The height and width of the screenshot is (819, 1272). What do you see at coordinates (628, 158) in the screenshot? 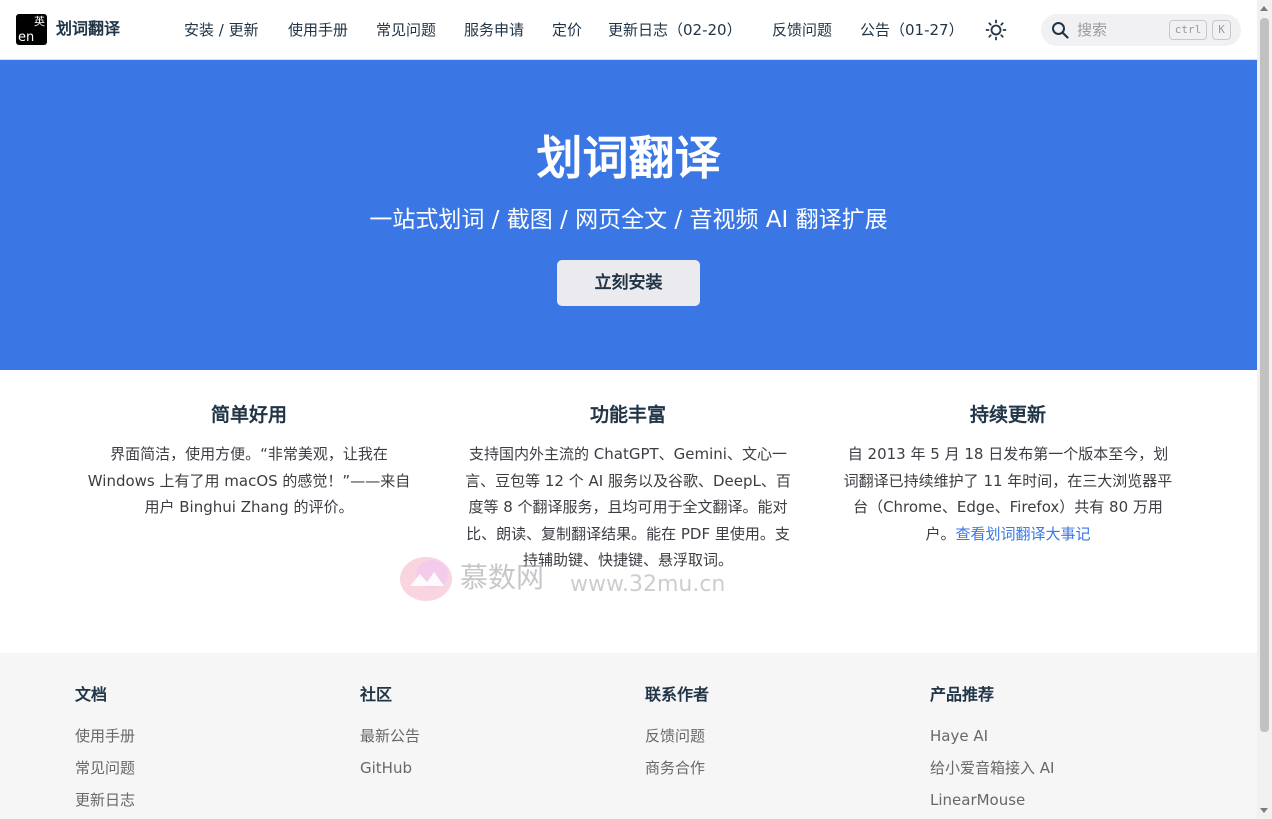
I see `hero-title: 划词翻译` at bounding box center [628, 158].